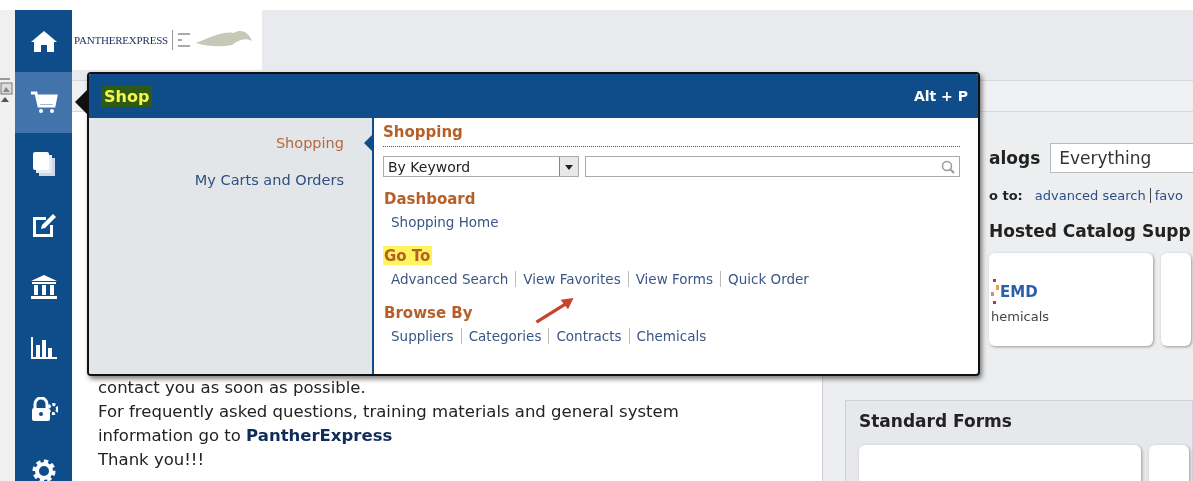 Image resolution: width=1193 pixels, height=481 pixels. I want to click on logo: PANTHEREXPRESS, so click(167, 40).